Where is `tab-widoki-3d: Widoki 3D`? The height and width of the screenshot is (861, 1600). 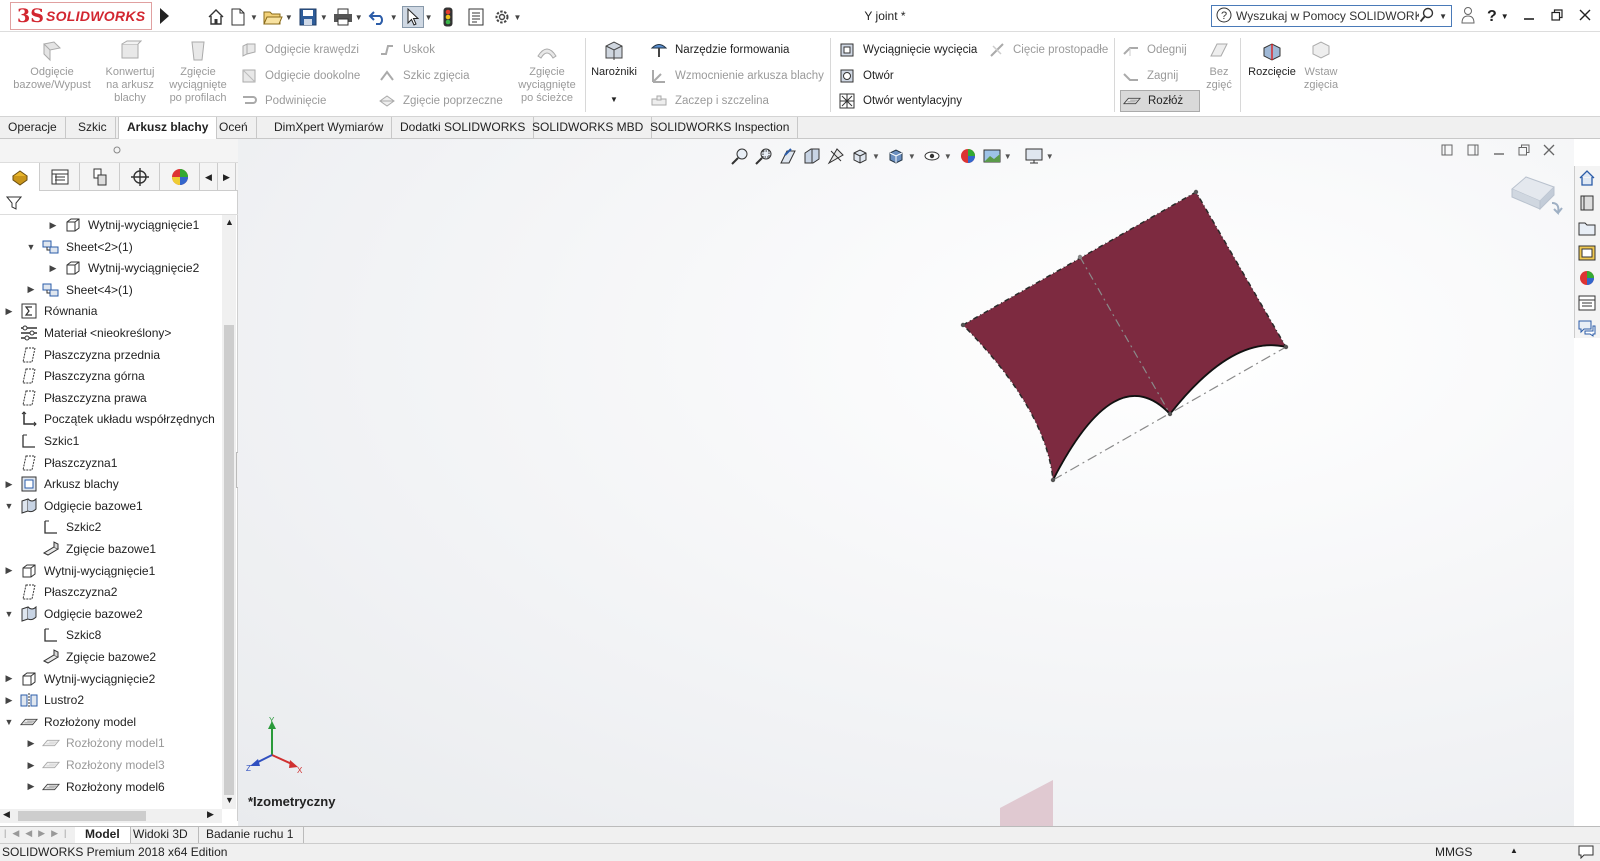
tab-widoki-3d: Widoki 3D is located at coordinates (161, 835).